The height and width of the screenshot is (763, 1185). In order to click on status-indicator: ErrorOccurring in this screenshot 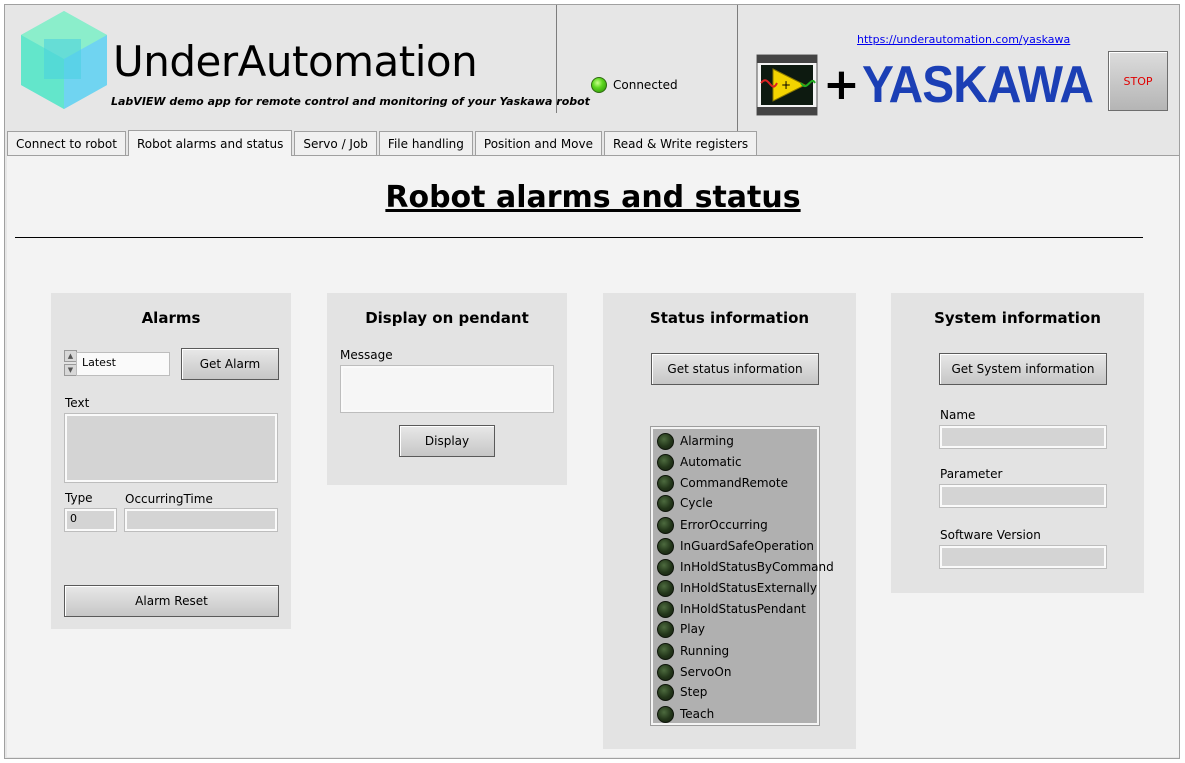, I will do `click(712, 525)`.